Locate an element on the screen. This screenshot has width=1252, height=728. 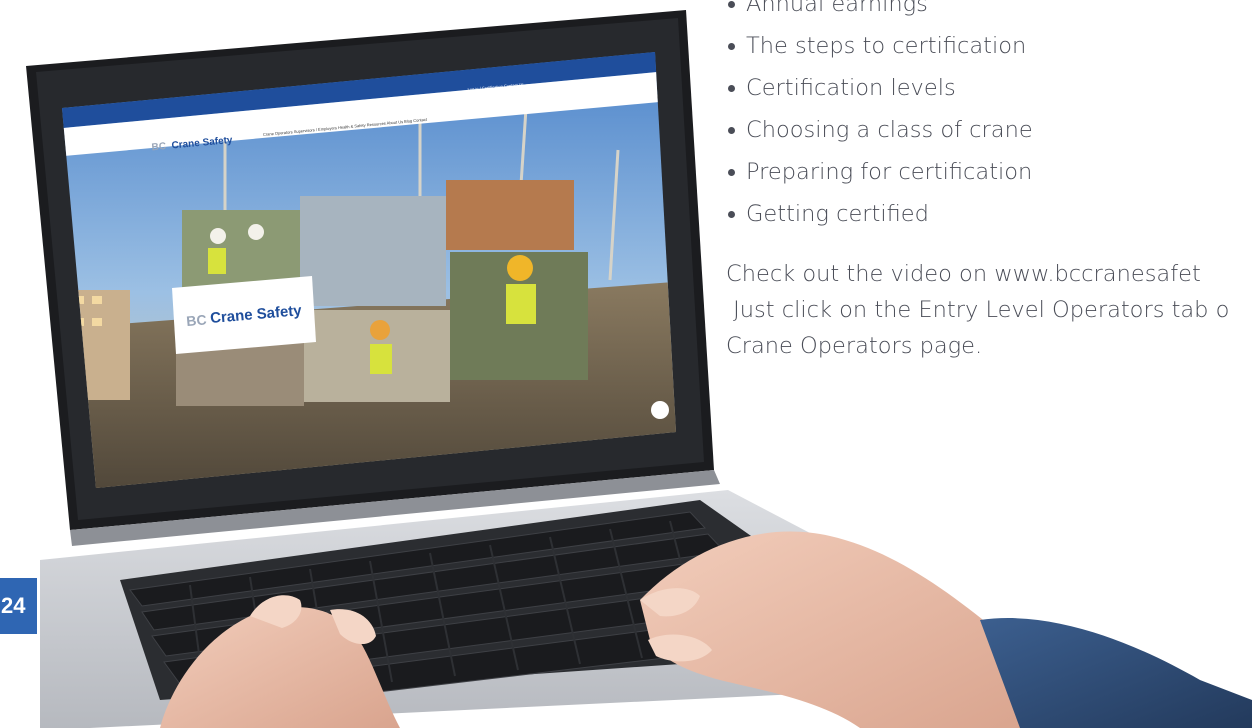
page-number: 24 is located at coordinates (18, 606).